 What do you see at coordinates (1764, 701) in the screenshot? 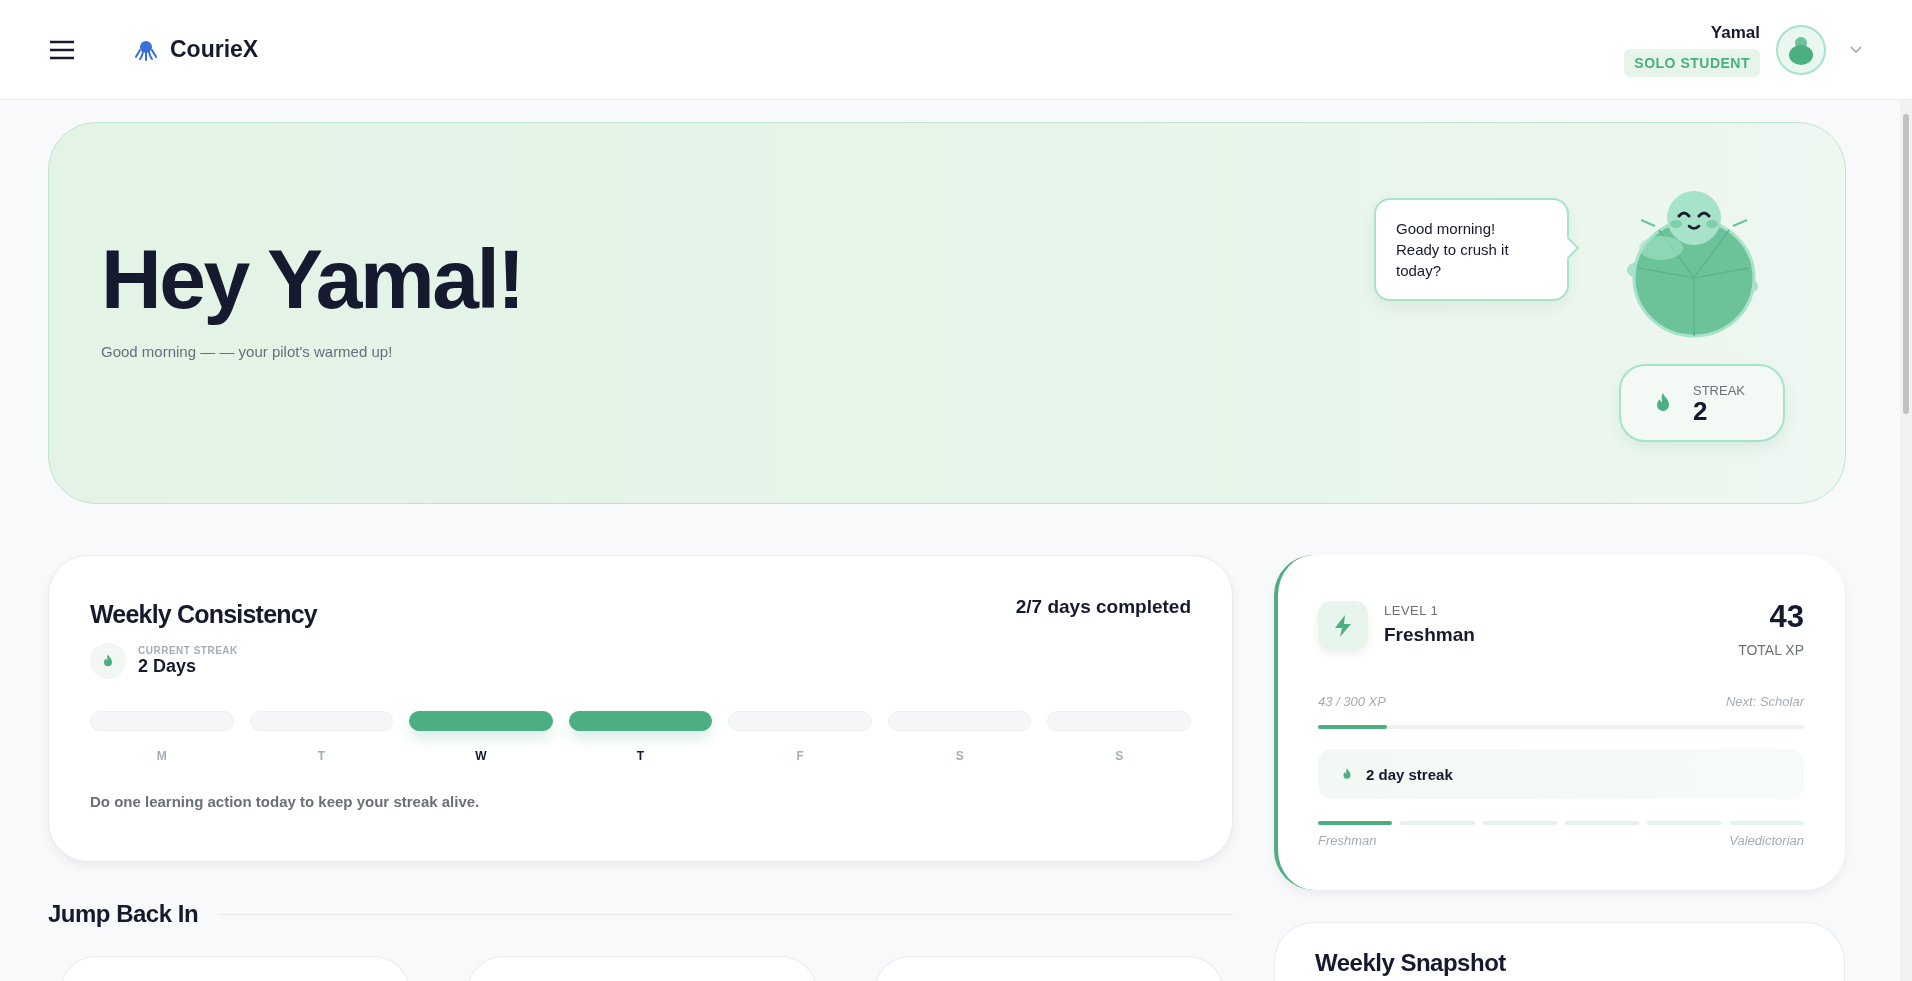
I see `next-rank: Next: Scholar` at bounding box center [1764, 701].